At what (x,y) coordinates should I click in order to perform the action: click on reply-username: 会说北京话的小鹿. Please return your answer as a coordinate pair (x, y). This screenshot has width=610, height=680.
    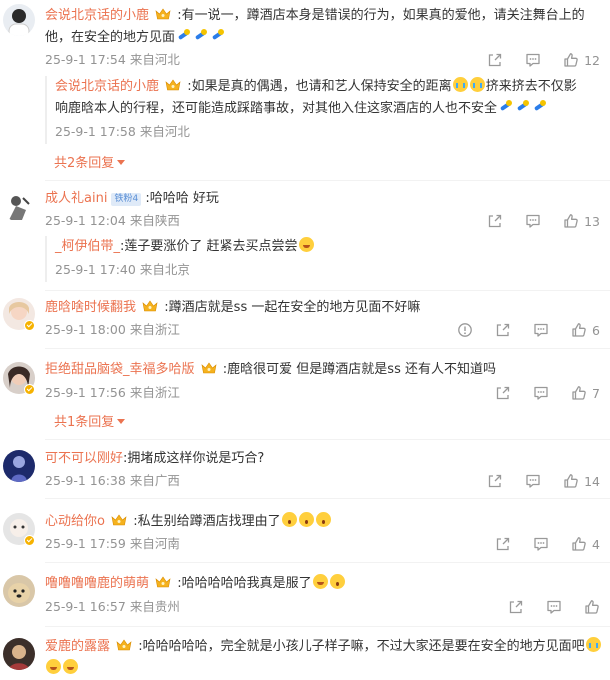
    Looking at the image, I should click on (107, 86).